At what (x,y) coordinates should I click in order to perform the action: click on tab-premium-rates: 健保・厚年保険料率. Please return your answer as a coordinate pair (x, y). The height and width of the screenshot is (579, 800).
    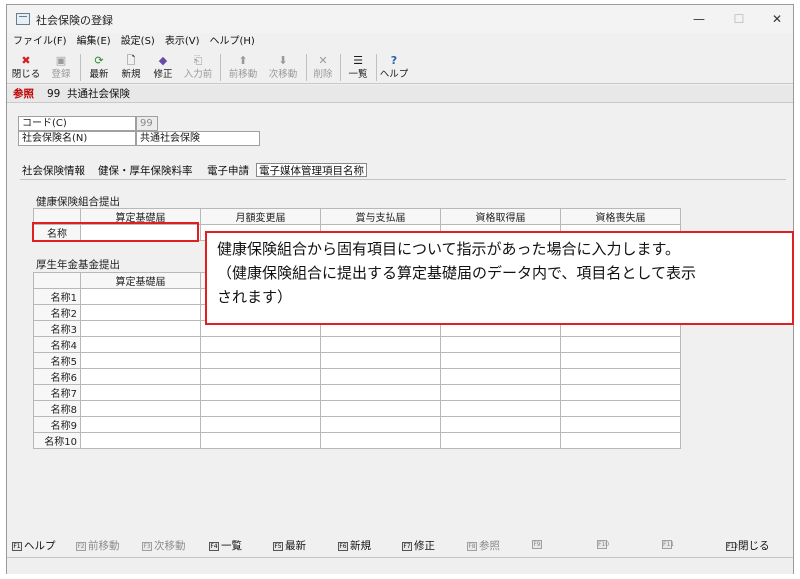
    Looking at the image, I should click on (145, 171).